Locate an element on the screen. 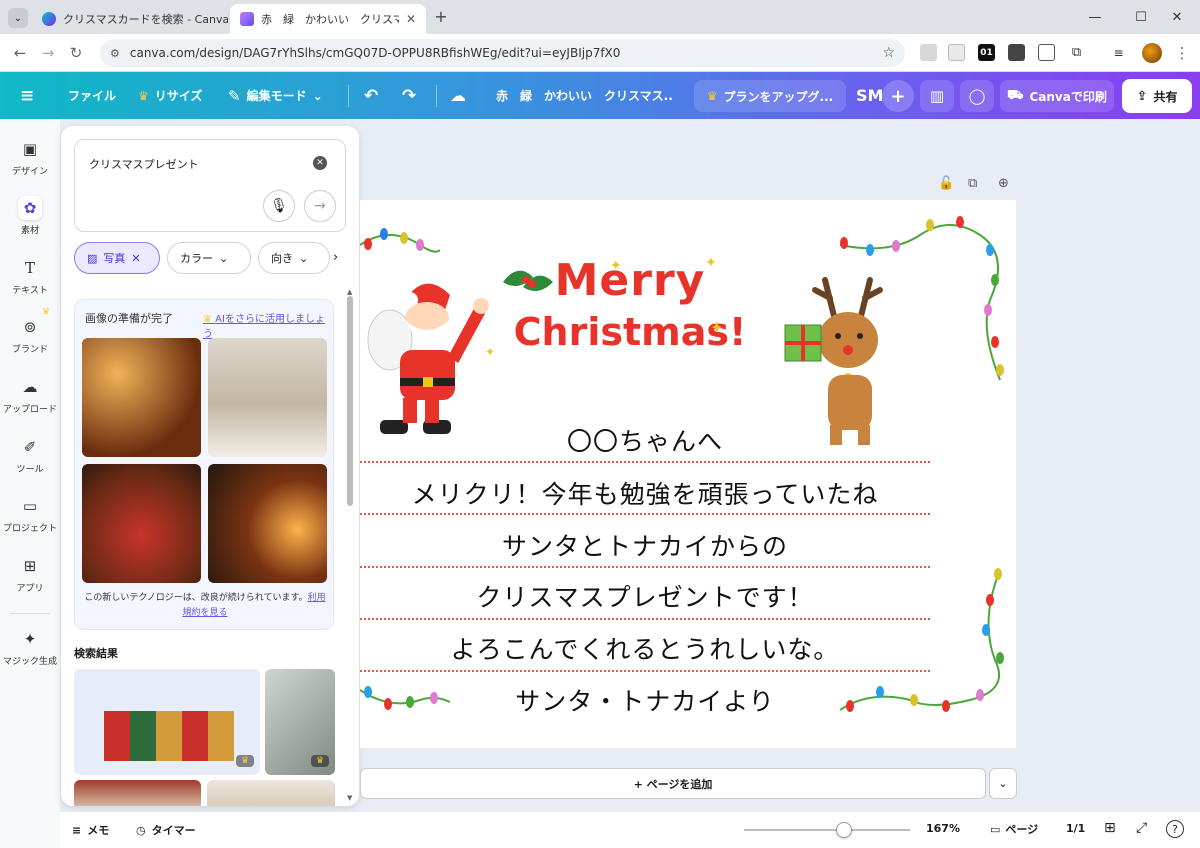 The height and width of the screenshot is (848, 1200). share-button: ⇪ 共有 is located at coordinates (1157, 96).